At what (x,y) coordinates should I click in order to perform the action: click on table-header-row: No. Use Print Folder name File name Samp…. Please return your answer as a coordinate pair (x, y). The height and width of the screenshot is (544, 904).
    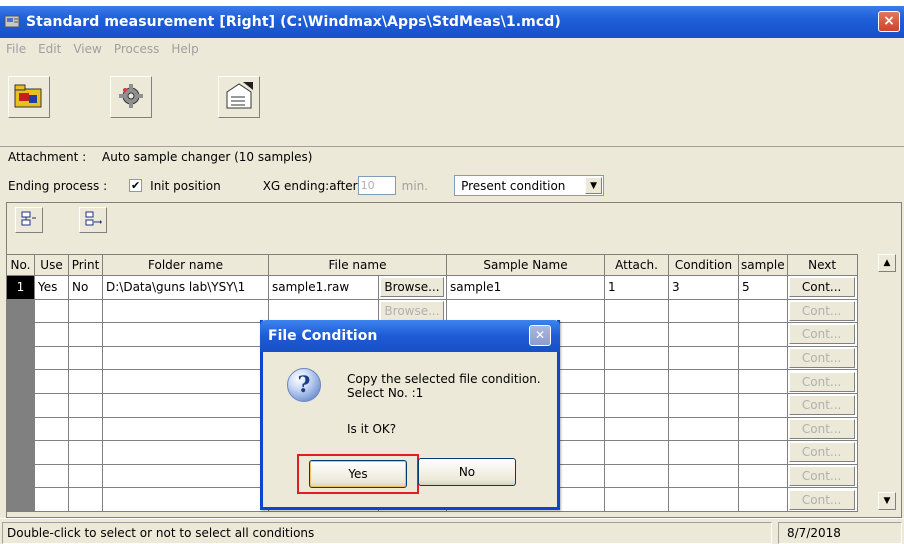
    Looking at the image, I should click on (432, 265).